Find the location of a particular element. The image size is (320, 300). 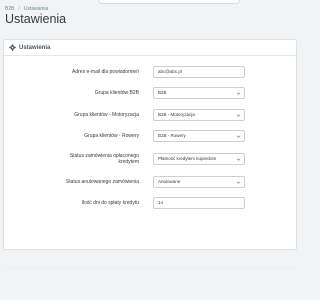

panel-title: Ustawienia is located at coordinates (35, 47).